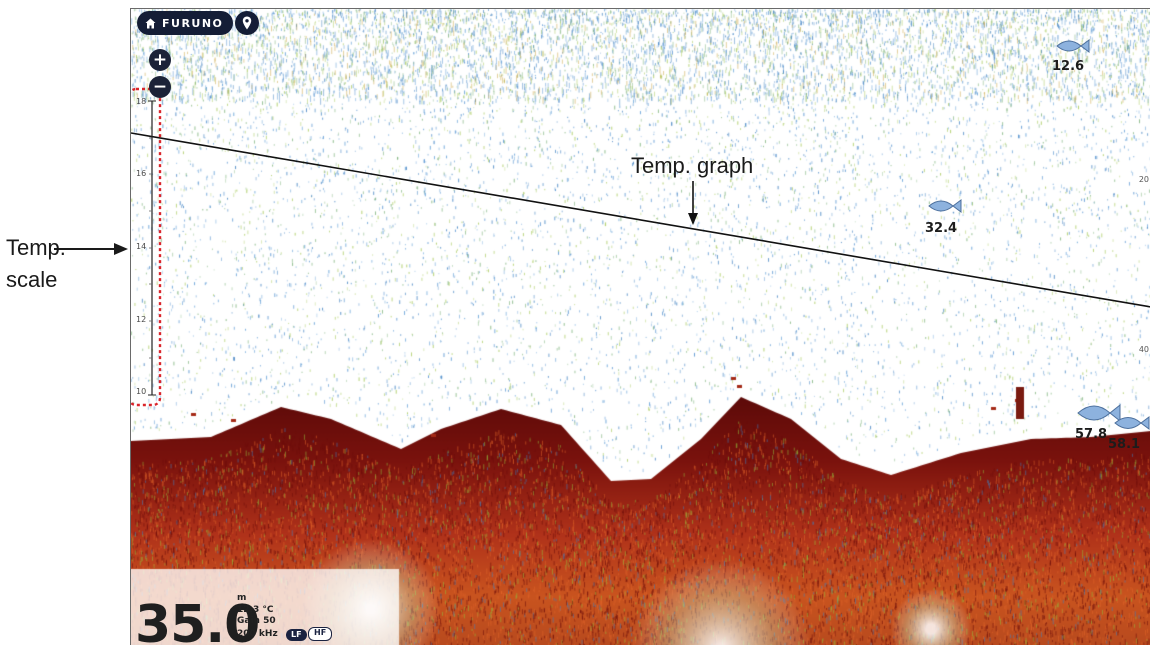 The height and width of the screenshot is (645, 1150). I want to click on depth-readout-panel: 35.0 m 12.3 °C Gain 50 200 kHz LF HF, so click(241, 614).